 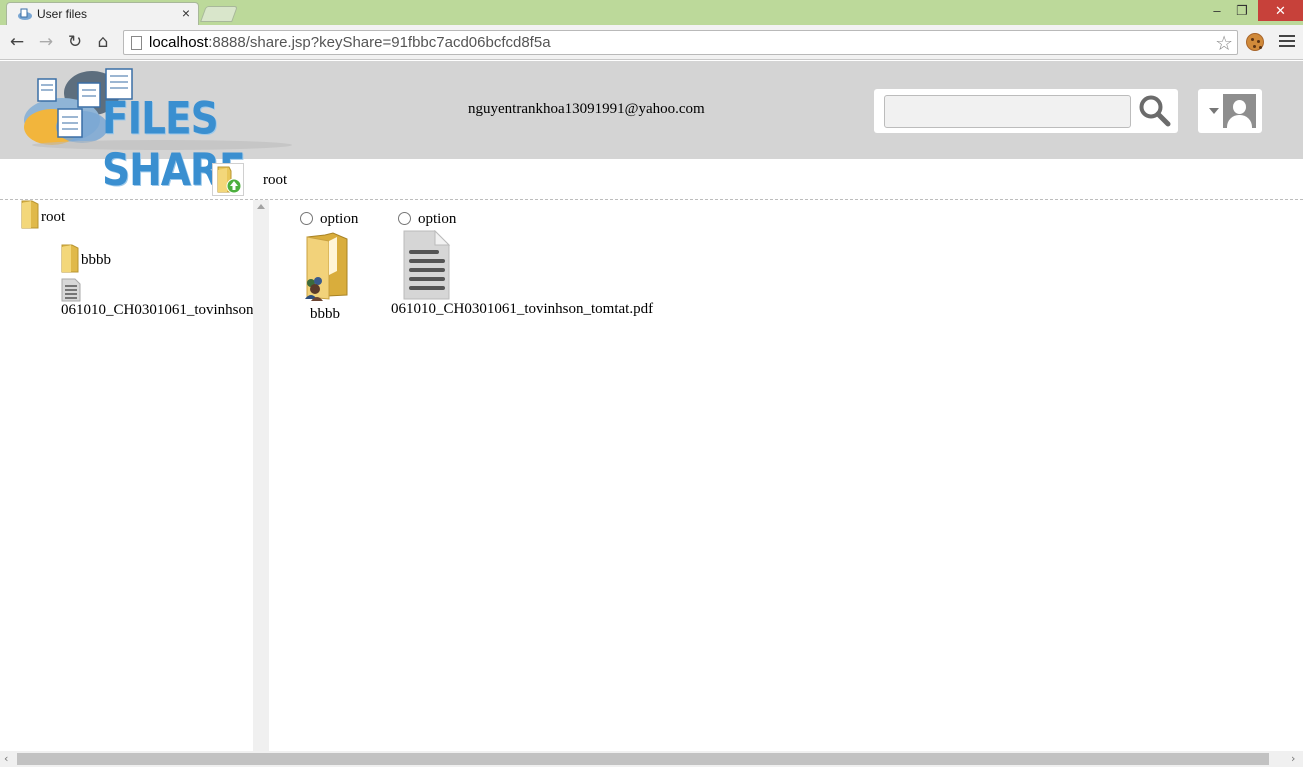 What do you see at coordinates (261, 475) in the screenshot?
I see `sidebar-scrollbar` at bounding box center [261, 475].